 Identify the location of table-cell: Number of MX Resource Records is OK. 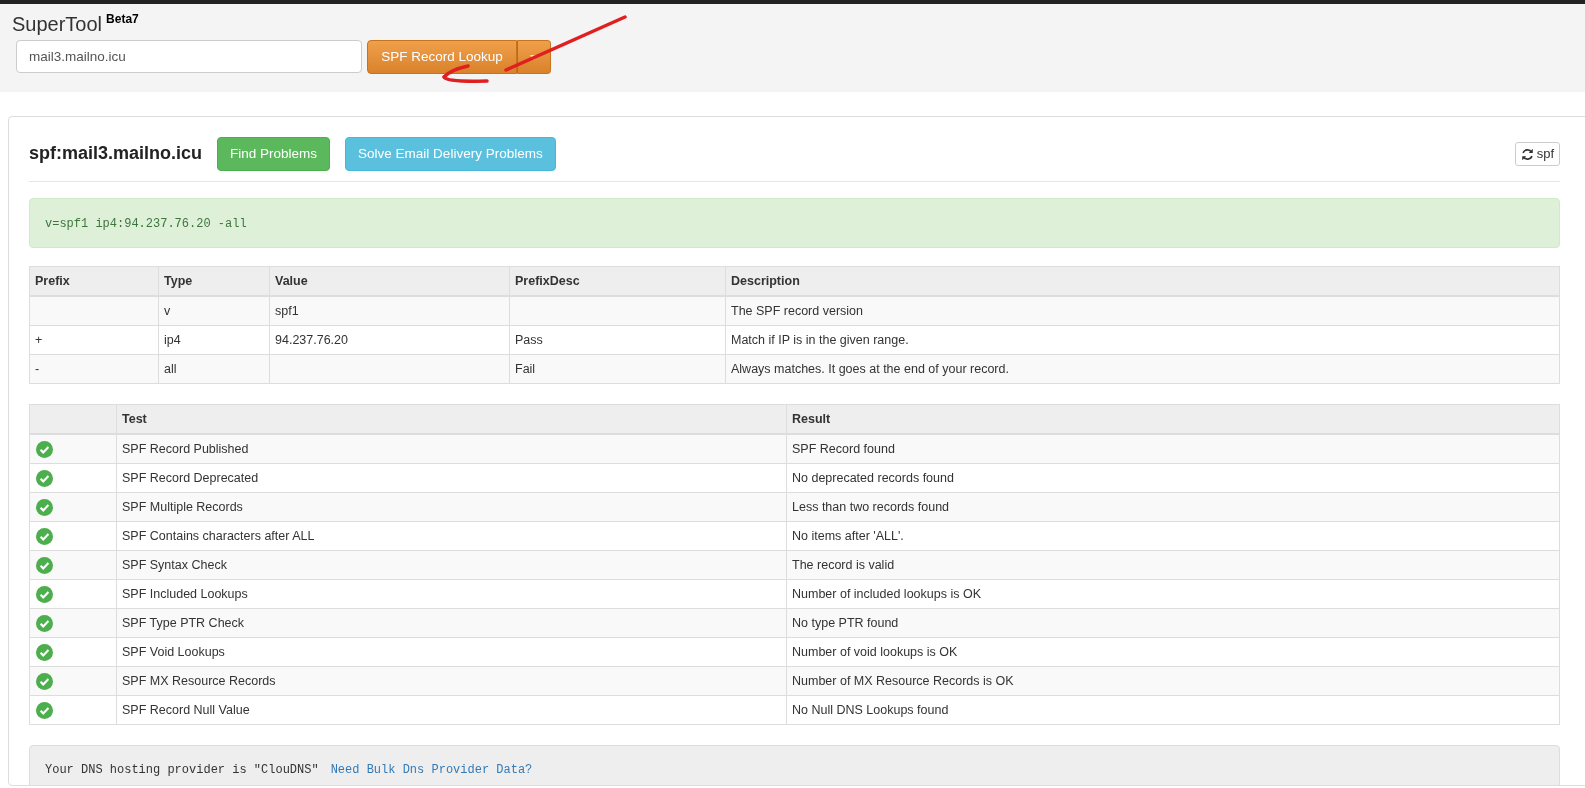
(1173, 681).